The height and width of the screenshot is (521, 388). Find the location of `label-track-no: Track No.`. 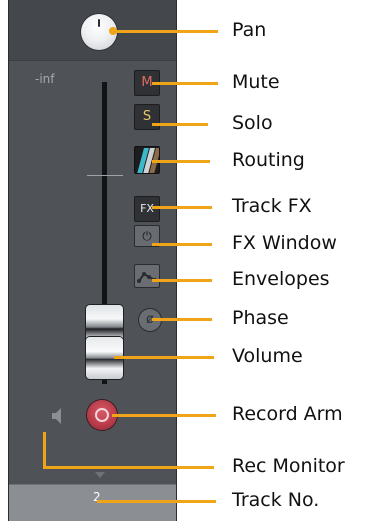

label-track-no: Track No. is located at coordinates (276, 500).